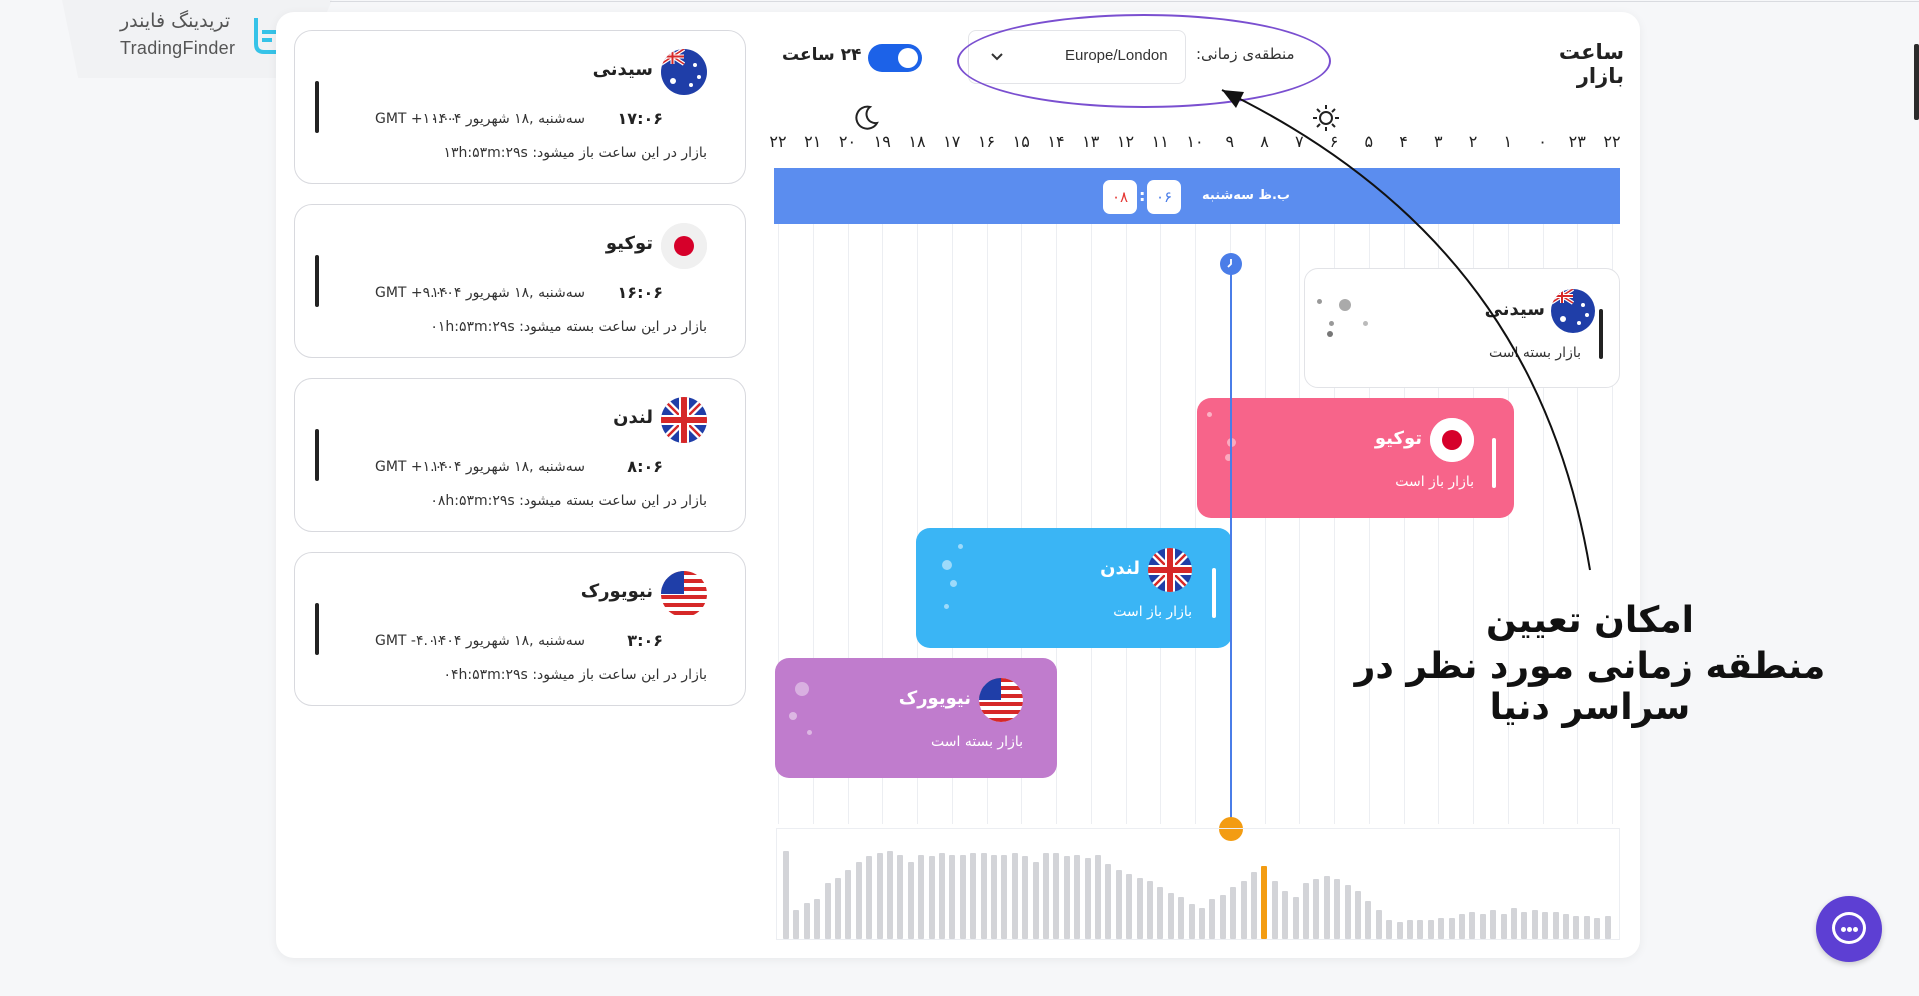 This screenshot has width=1919, height=996. Describe the element at coordinates (1334, 141) in the screenshot. I see `hour-label: ۶` at that location.